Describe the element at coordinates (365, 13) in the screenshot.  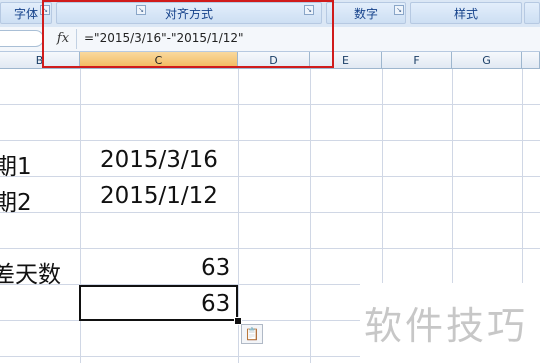
I see `ribbon-group-number-label: 数字` at that location.